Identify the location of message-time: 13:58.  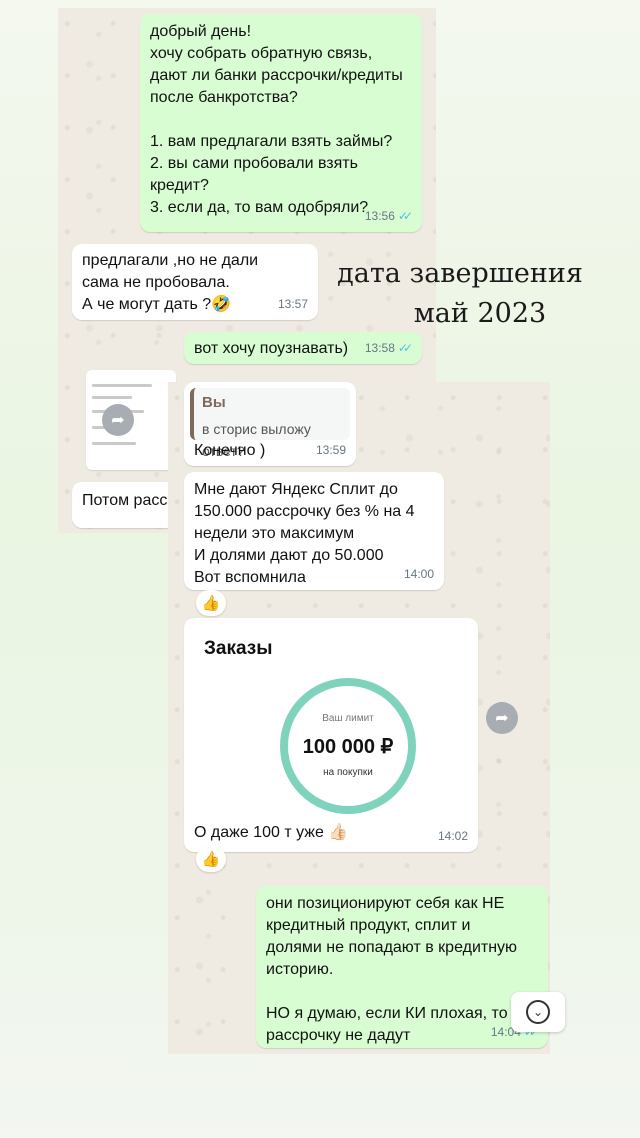
(379, 348).